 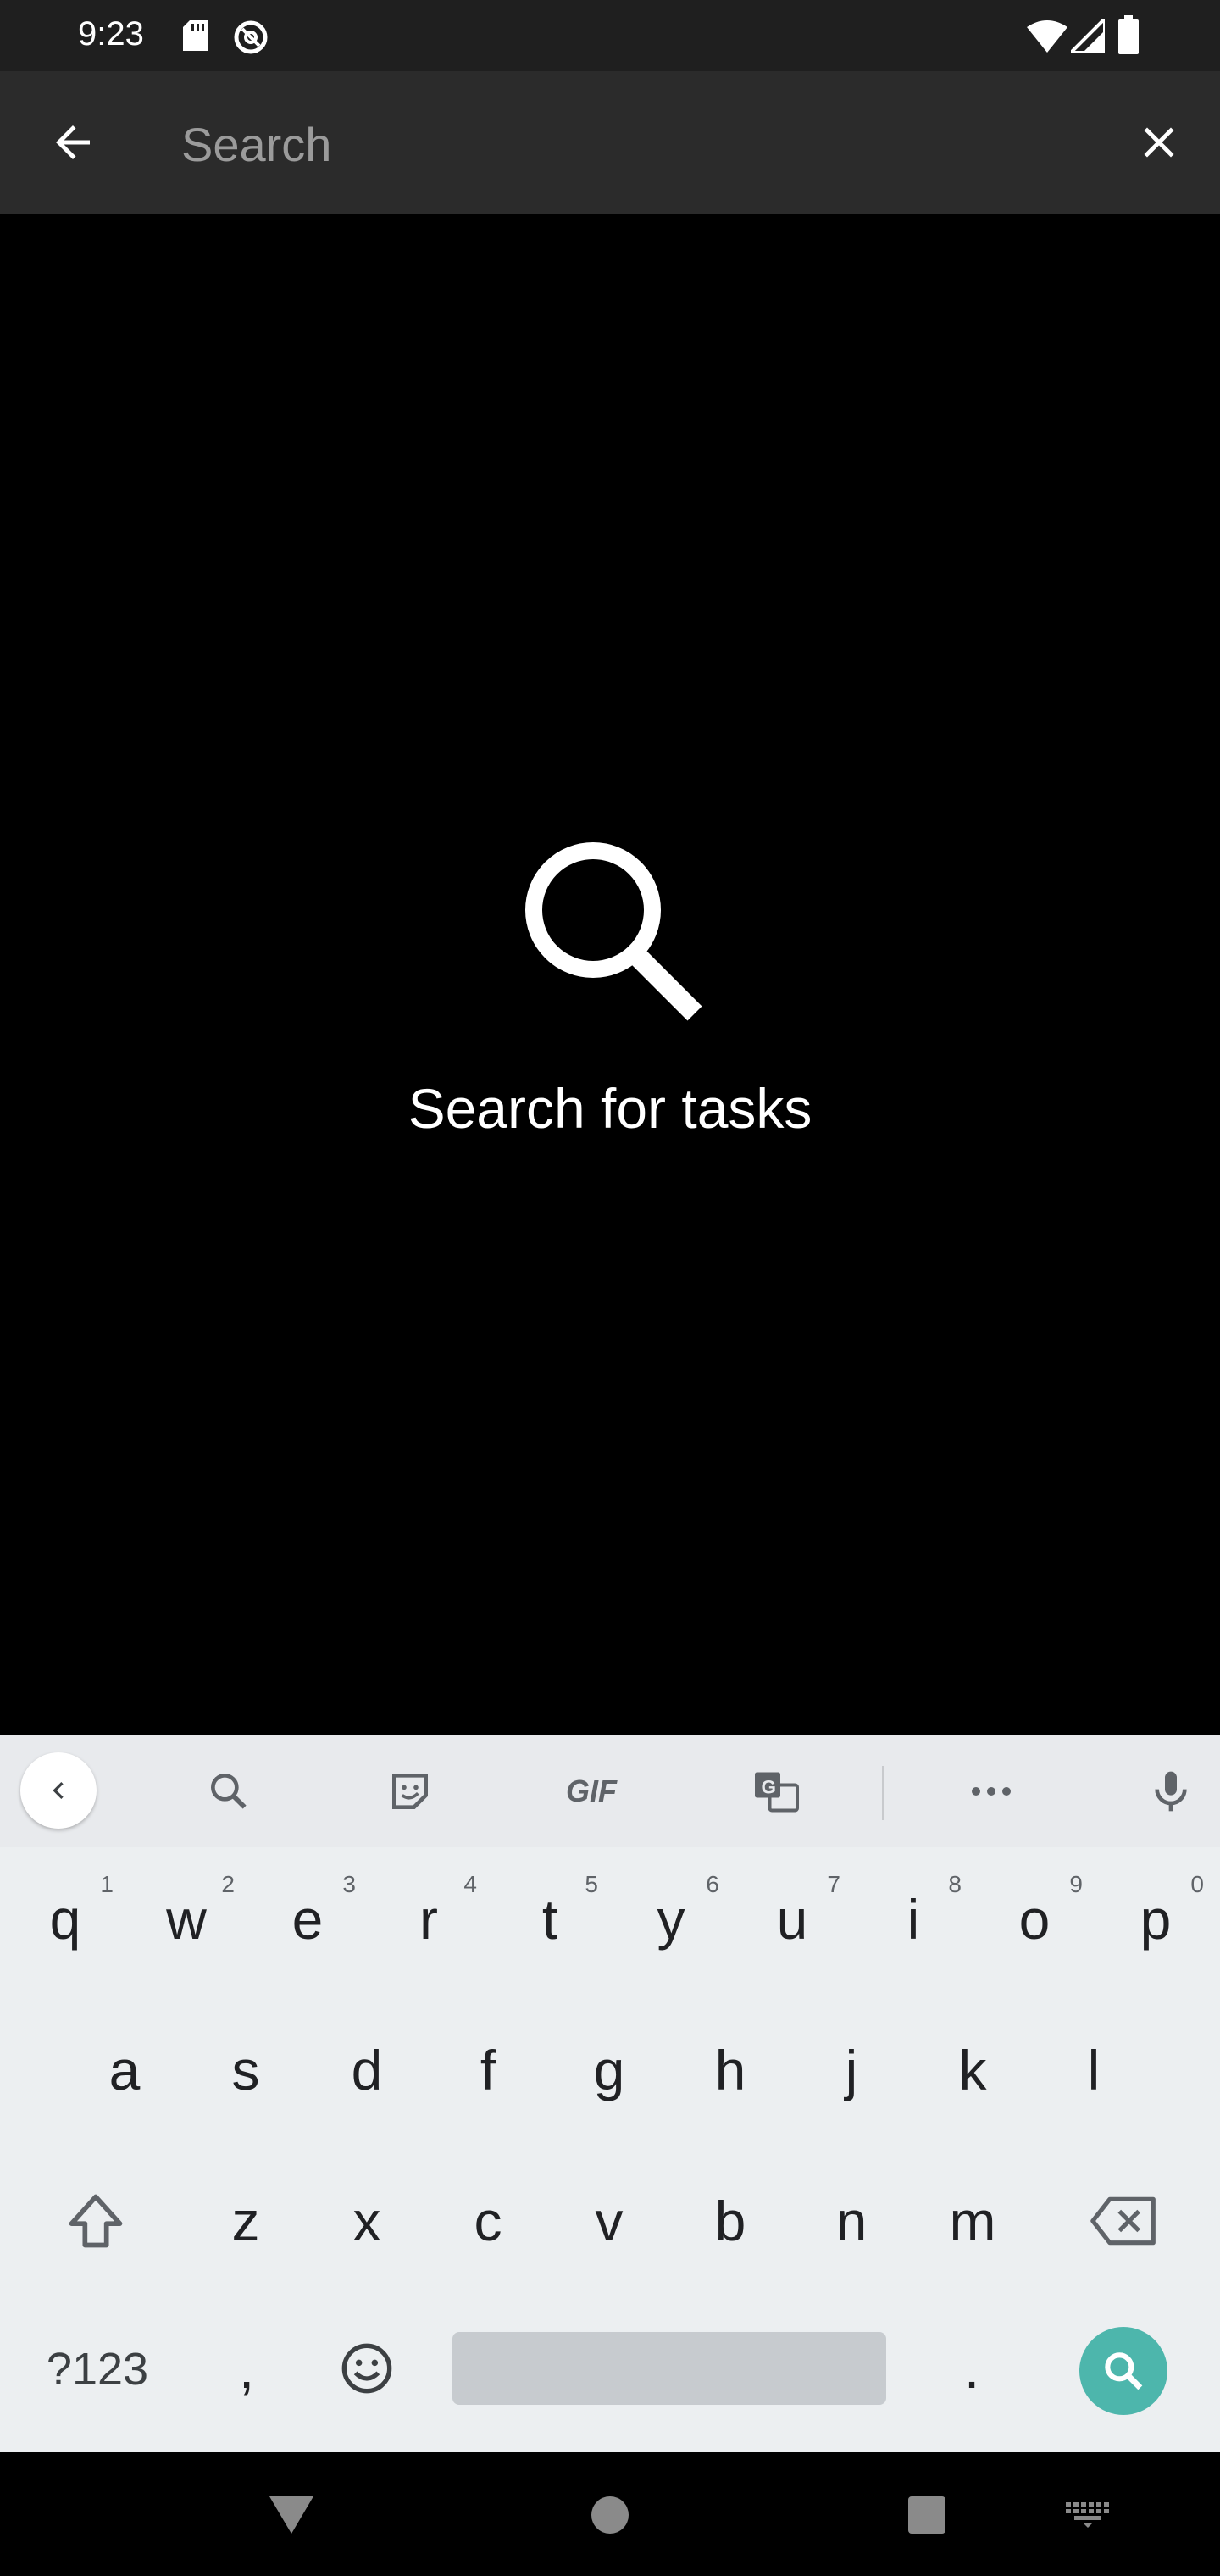 I want to click on backspace-icon, so click(x=1123, y=2221).